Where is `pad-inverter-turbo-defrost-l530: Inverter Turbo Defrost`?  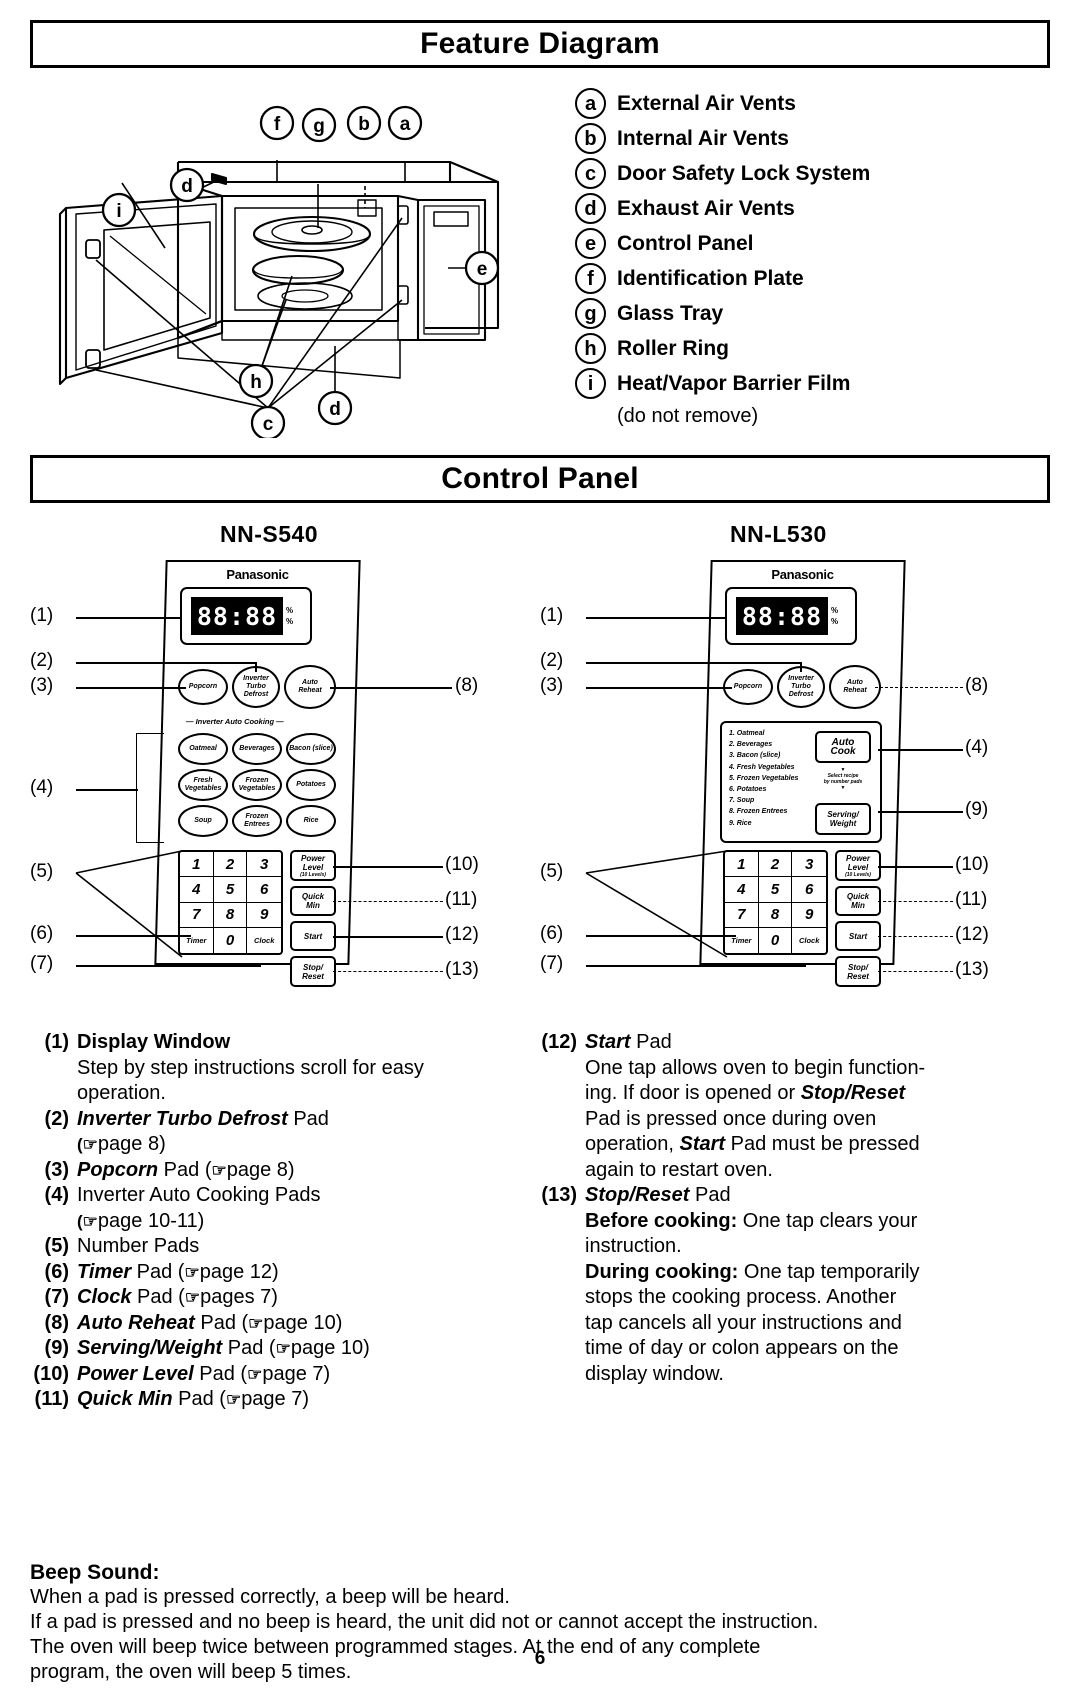 pad-inverter-turbo-defrost-l530: Inverter Turbo Defrost is located at coordinates (801, 687).